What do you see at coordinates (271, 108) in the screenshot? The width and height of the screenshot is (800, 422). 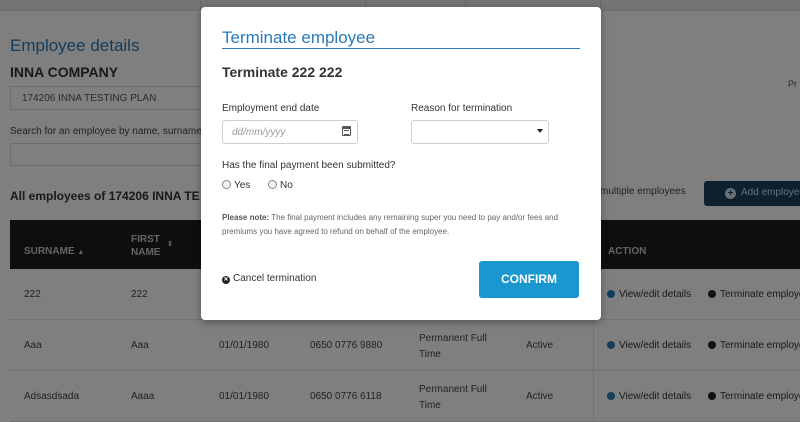 I see `end-date-label: Employment end date` at bounding box center [271, 108].